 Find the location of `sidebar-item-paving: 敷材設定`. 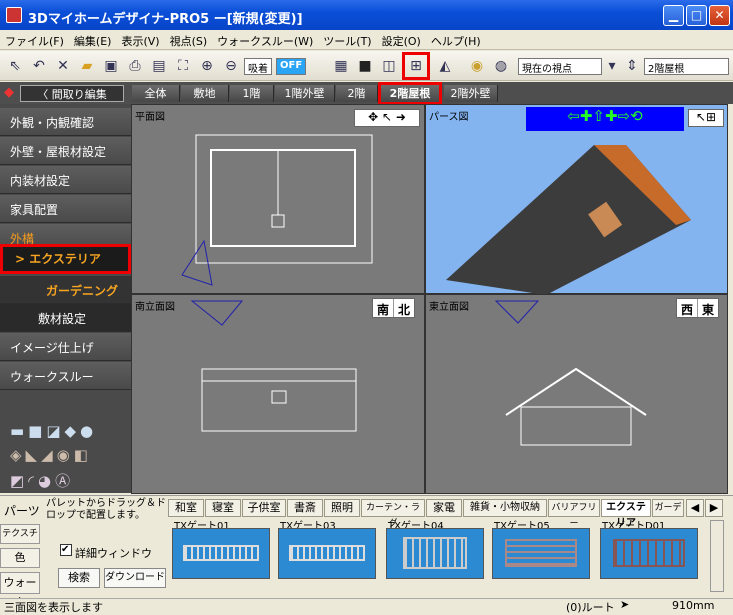

sidebar-item-paving: 敷材設定 is located at coordinates (65, 318).